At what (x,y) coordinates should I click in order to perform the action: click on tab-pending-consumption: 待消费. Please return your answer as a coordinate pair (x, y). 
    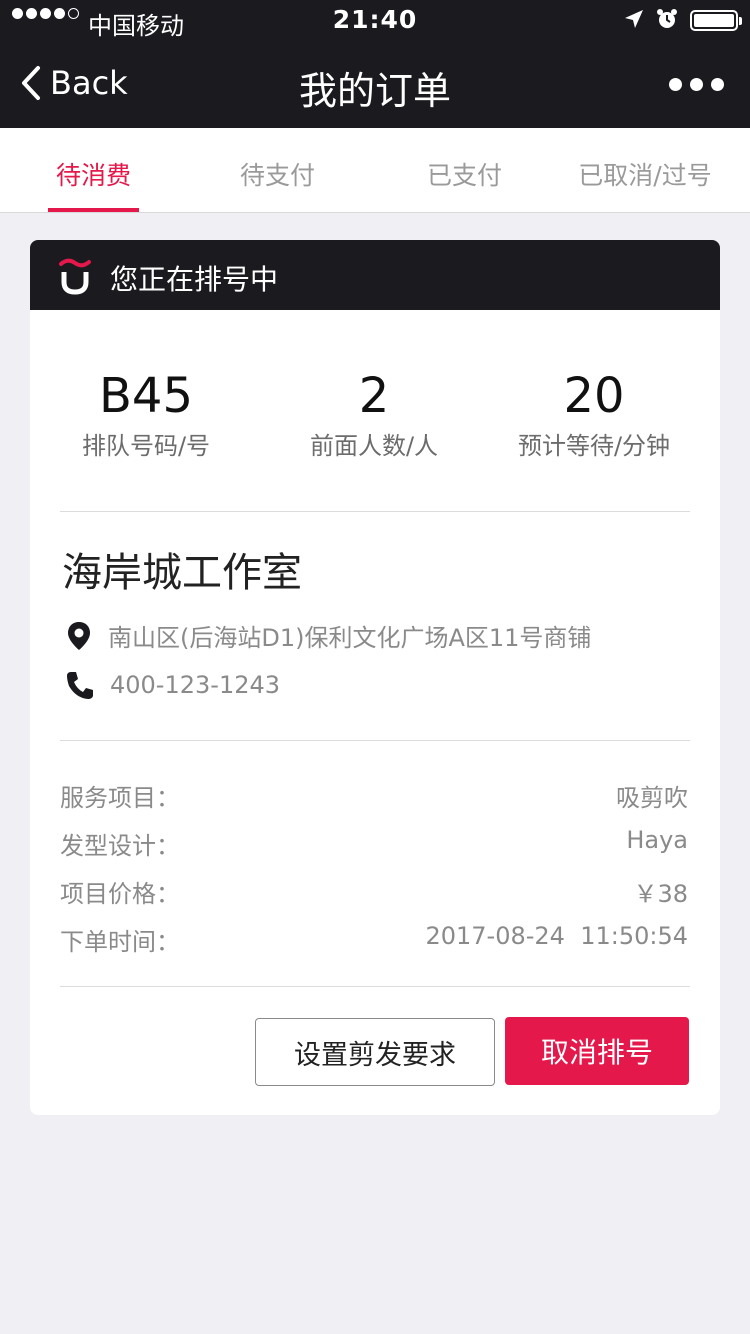
    Looking at the image, I should click on (93, 174).